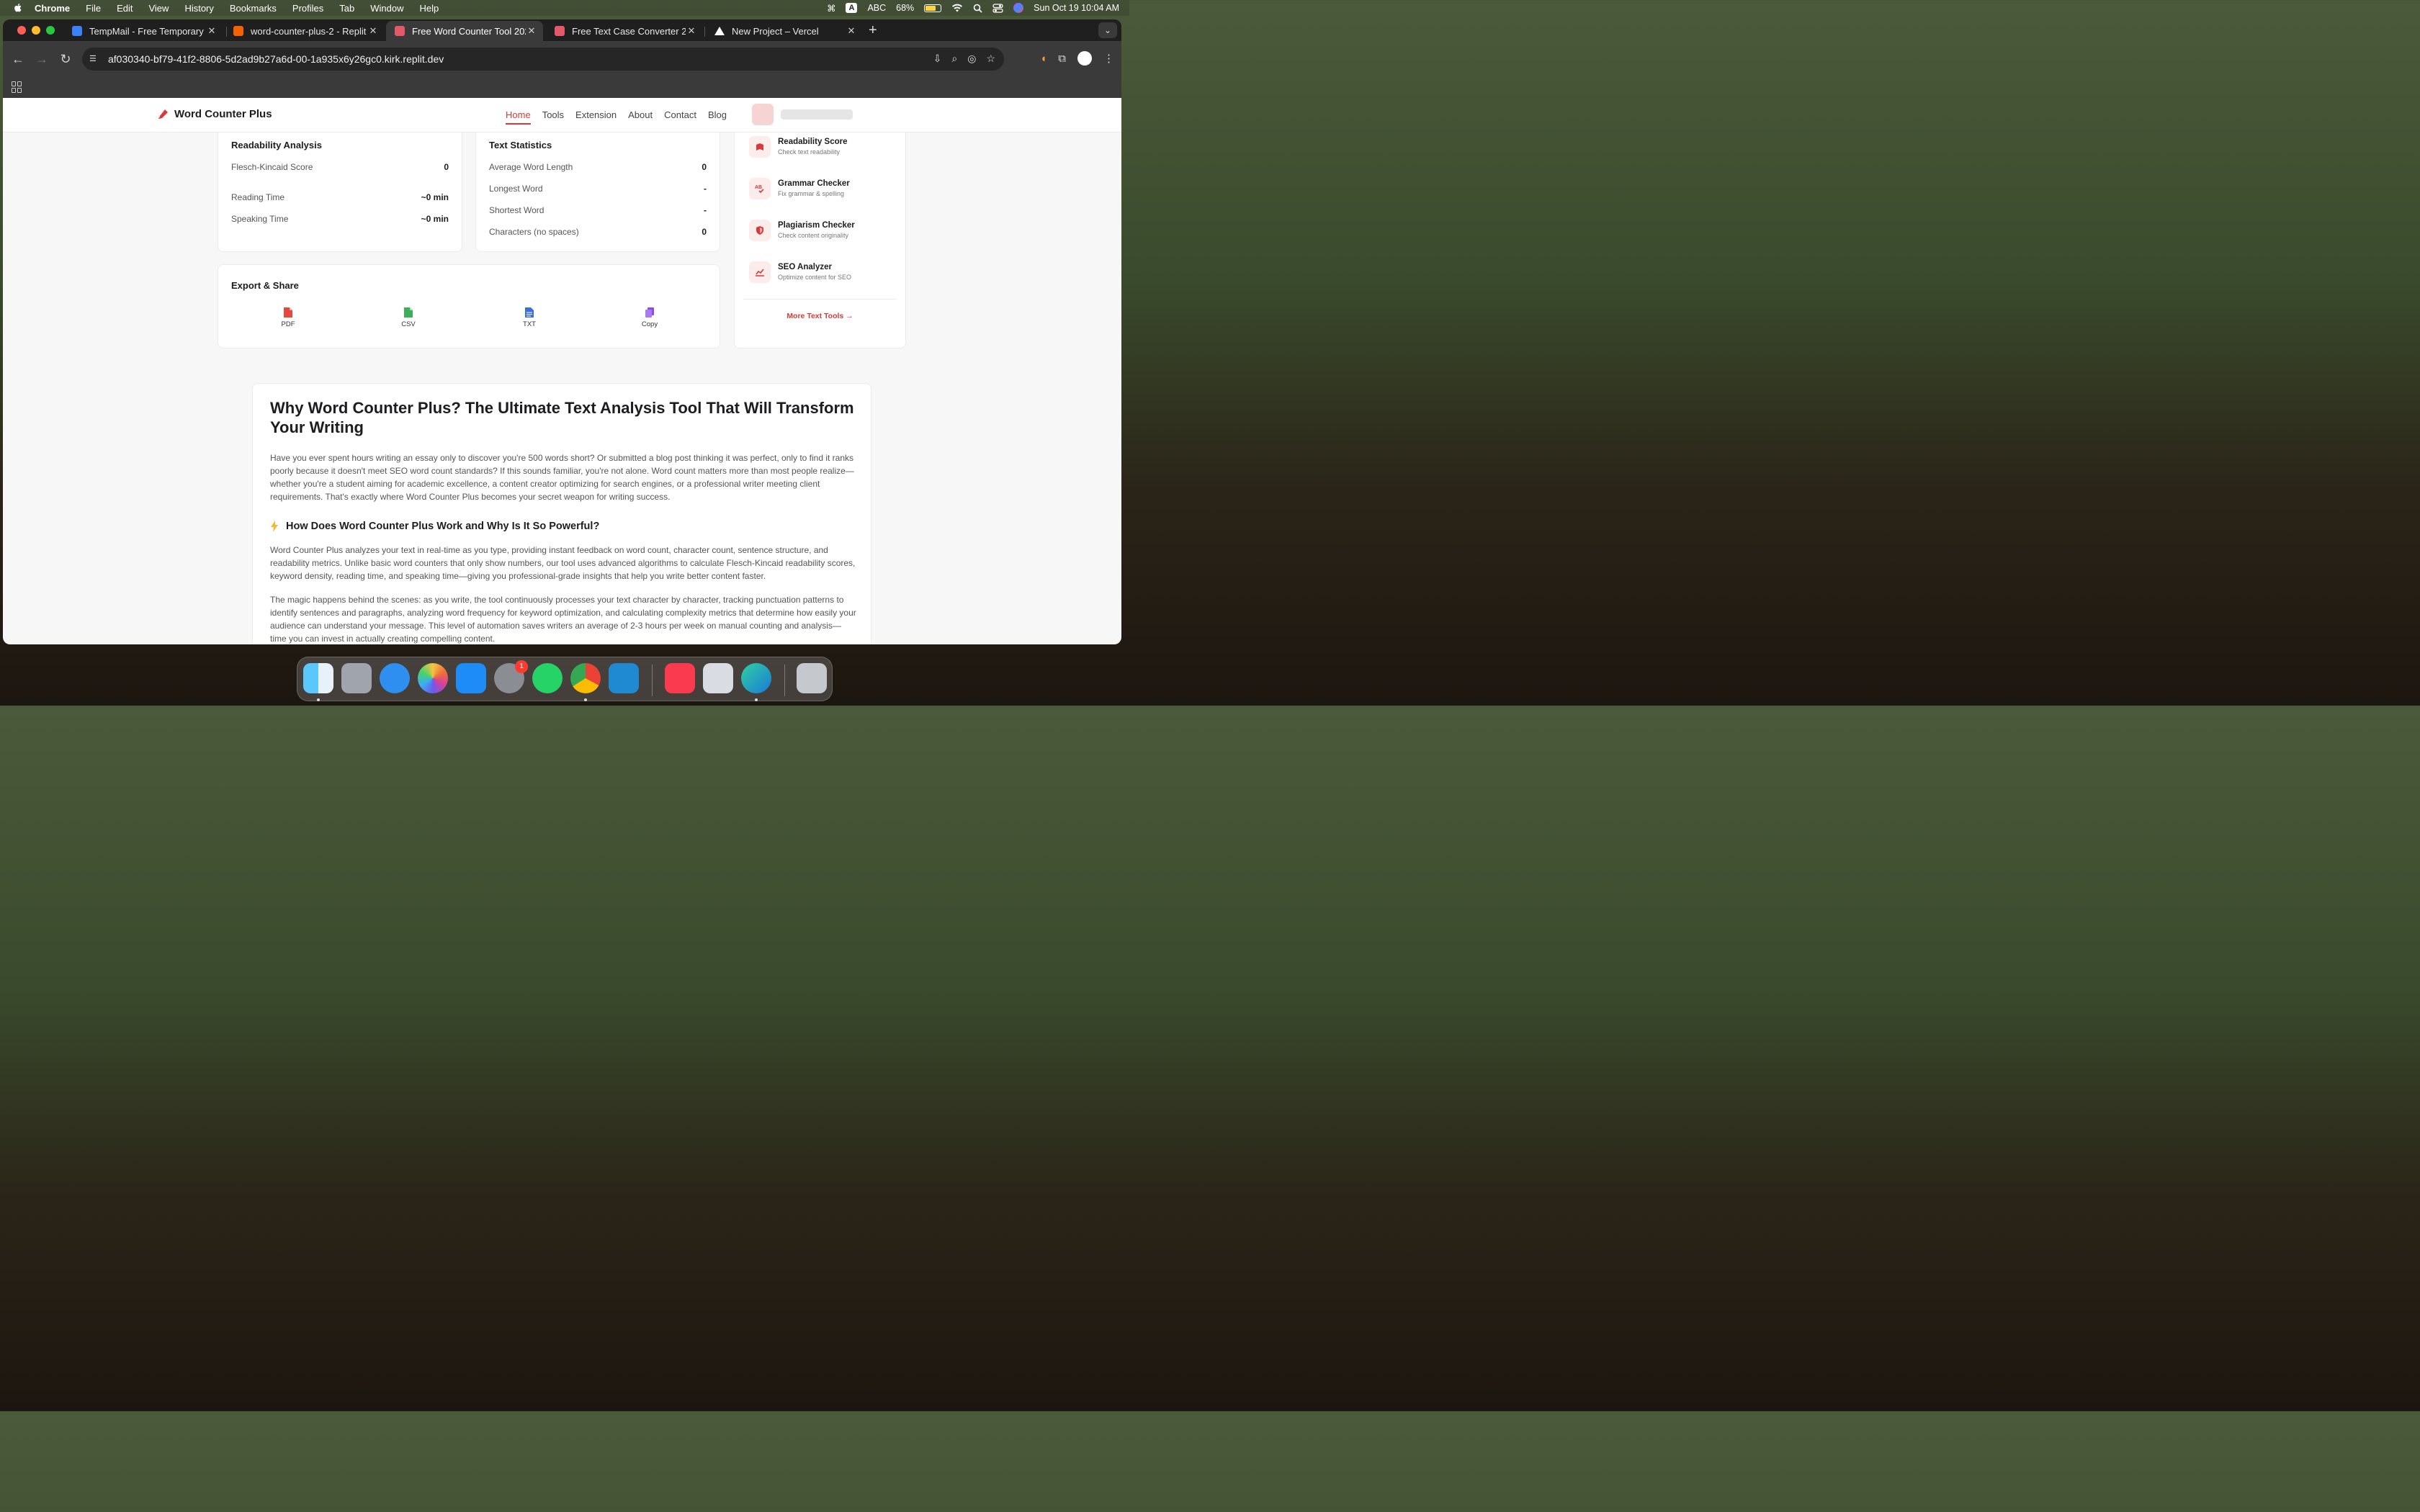  Describe the element at coordinates (977, 8) in the screenshot. I see `search-icon` at that location.